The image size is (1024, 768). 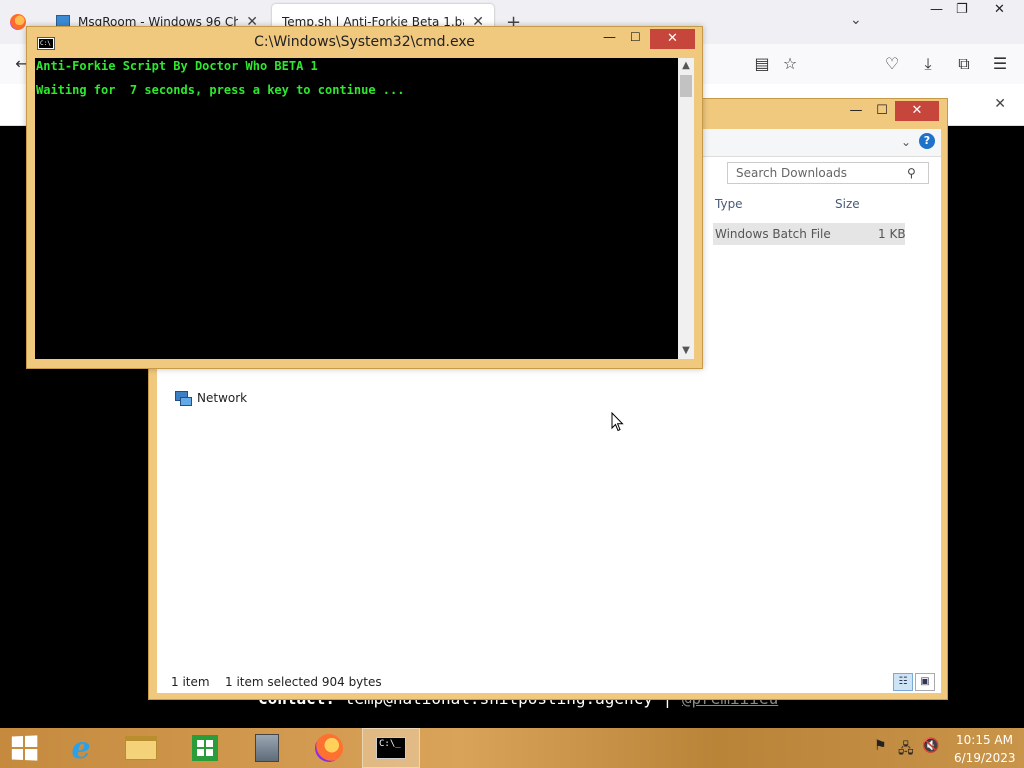 I want to click on taskbar-internet-explorer: e, so click(x=81, y=748).